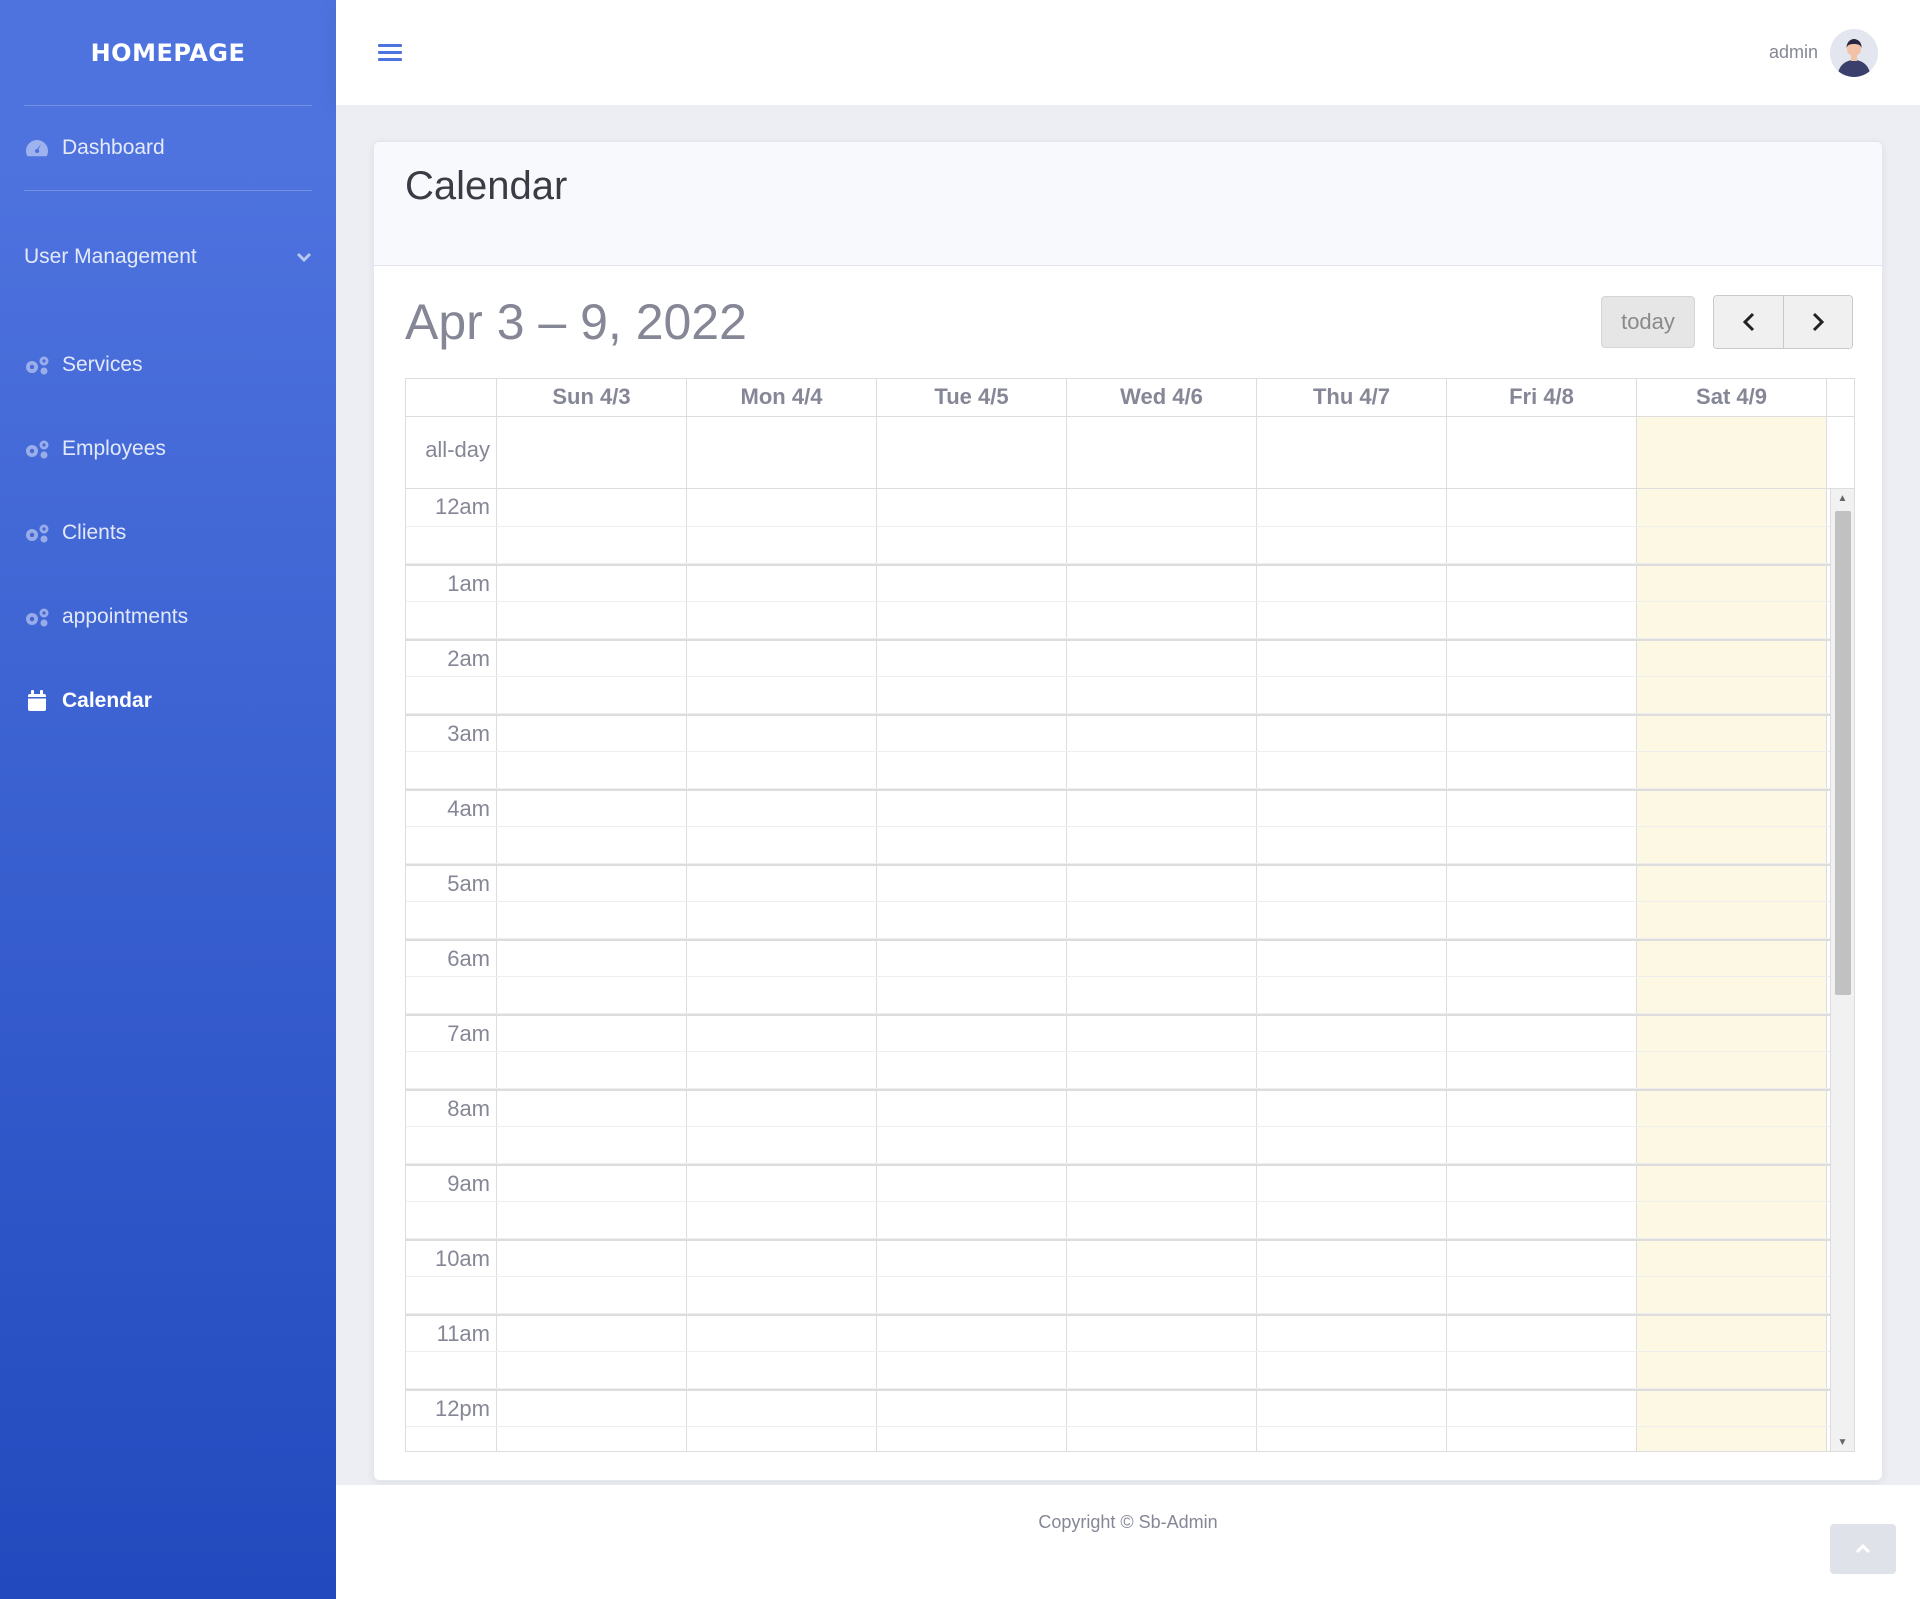  Describe the element at coordinates (390, 52) in the screenshot. I see `bars-icon` at that location.